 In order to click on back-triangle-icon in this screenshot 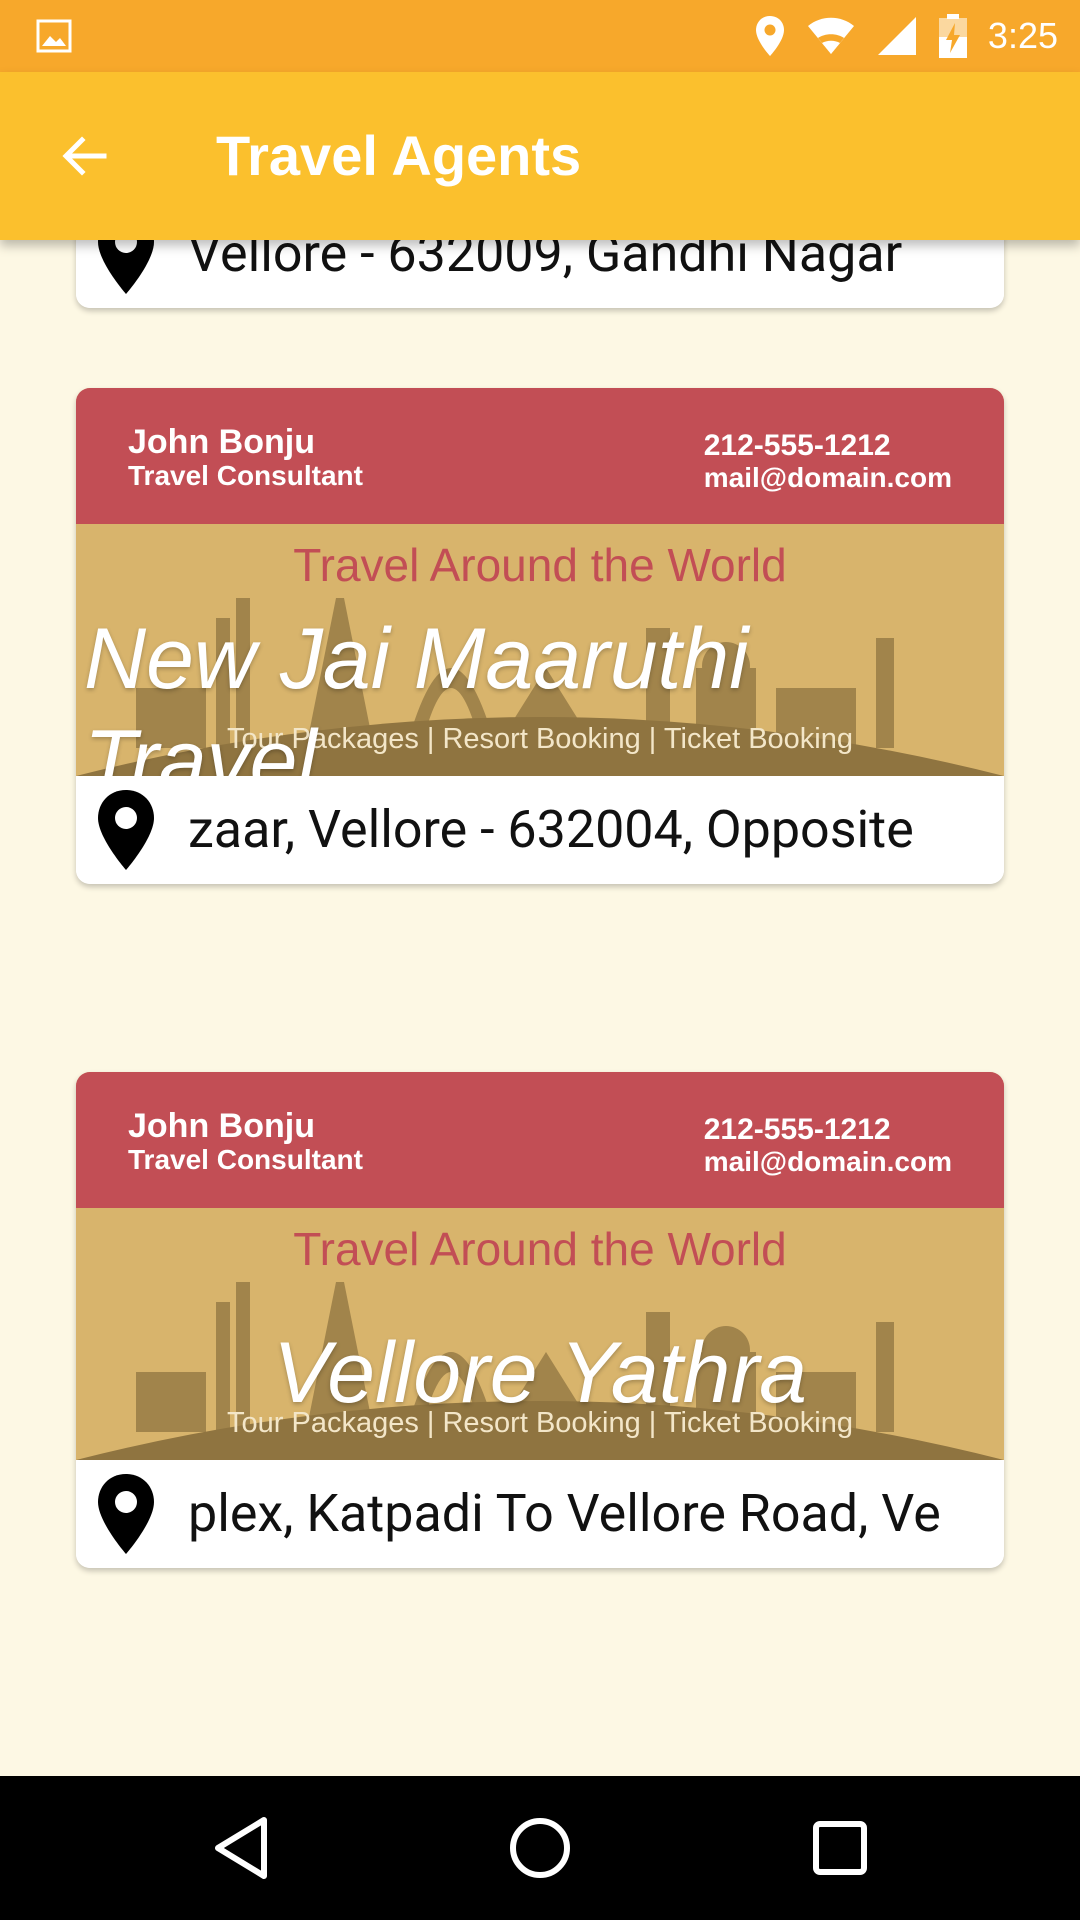, I will do `click(242, 1848)`.